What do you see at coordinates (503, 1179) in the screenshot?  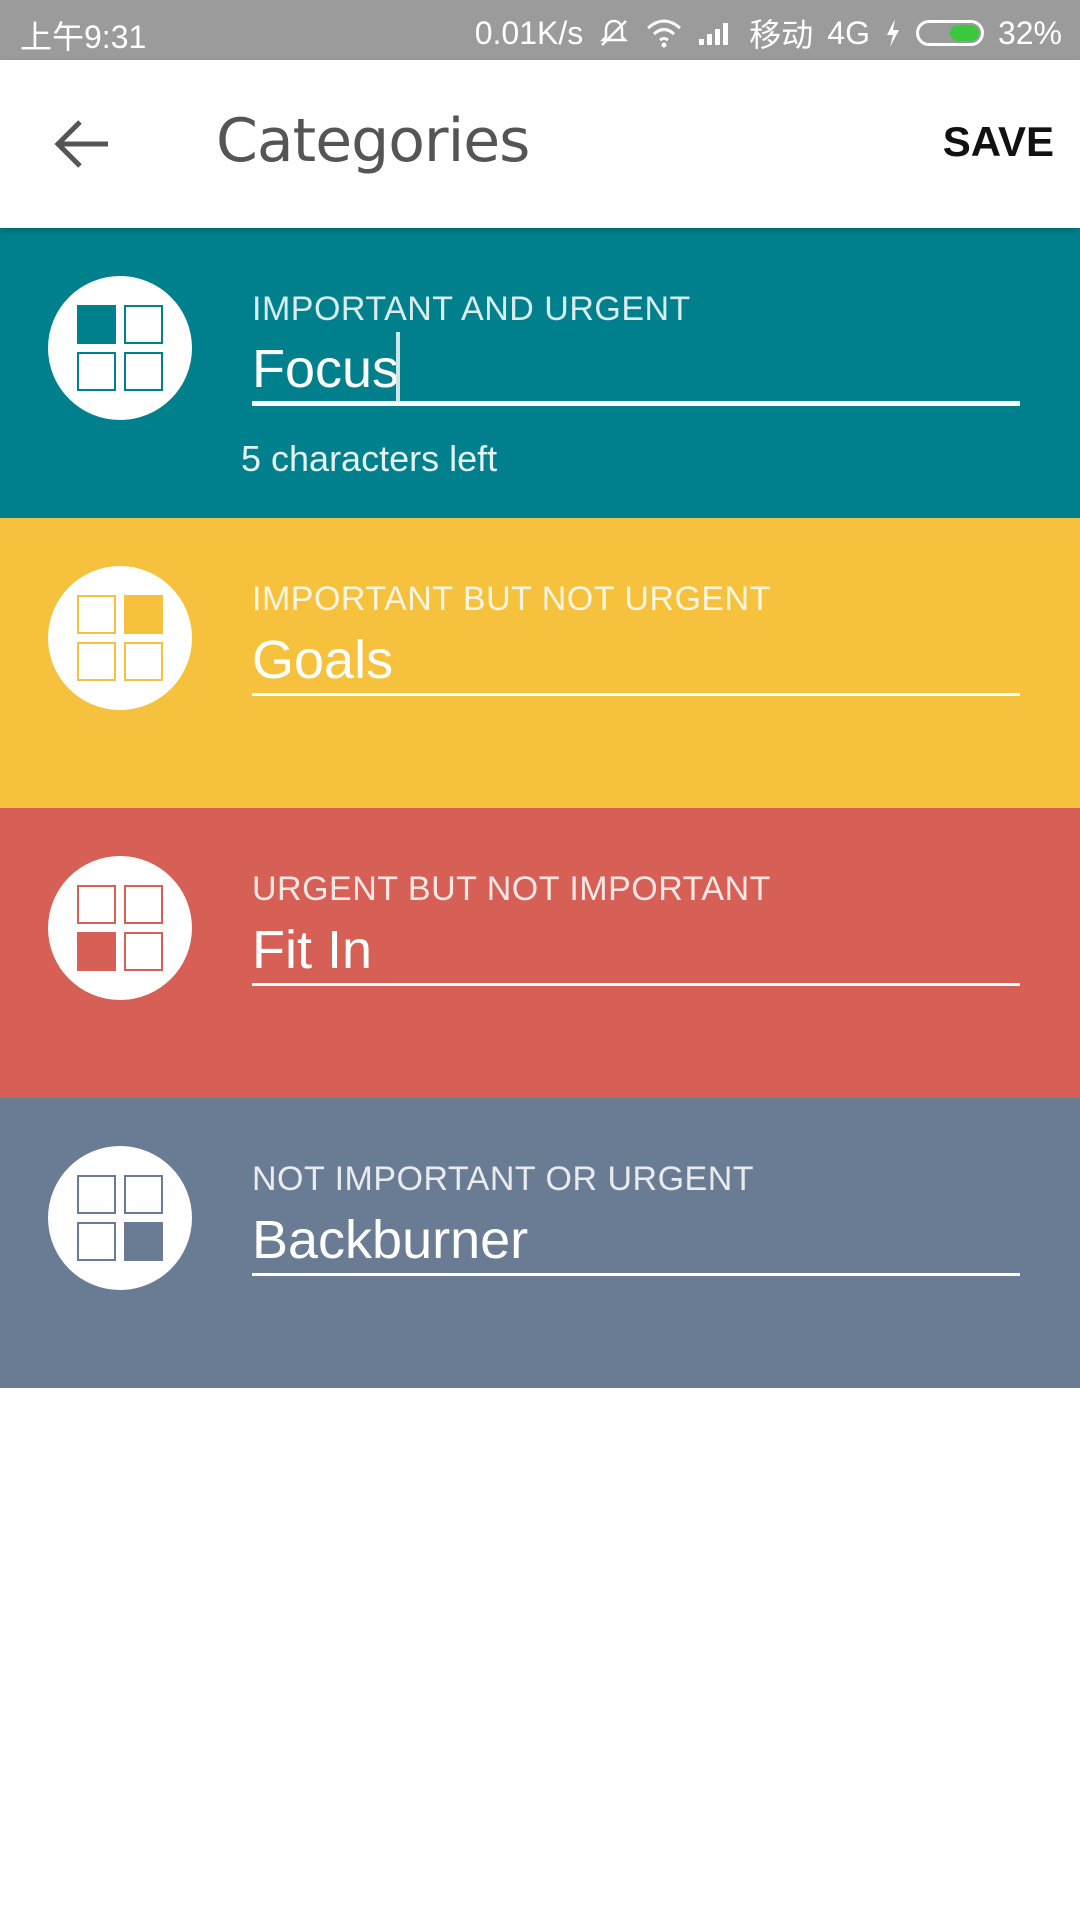 I see `category-label: NOT IMPORTANT OR URGENT` at bounding box center [503, 1179].